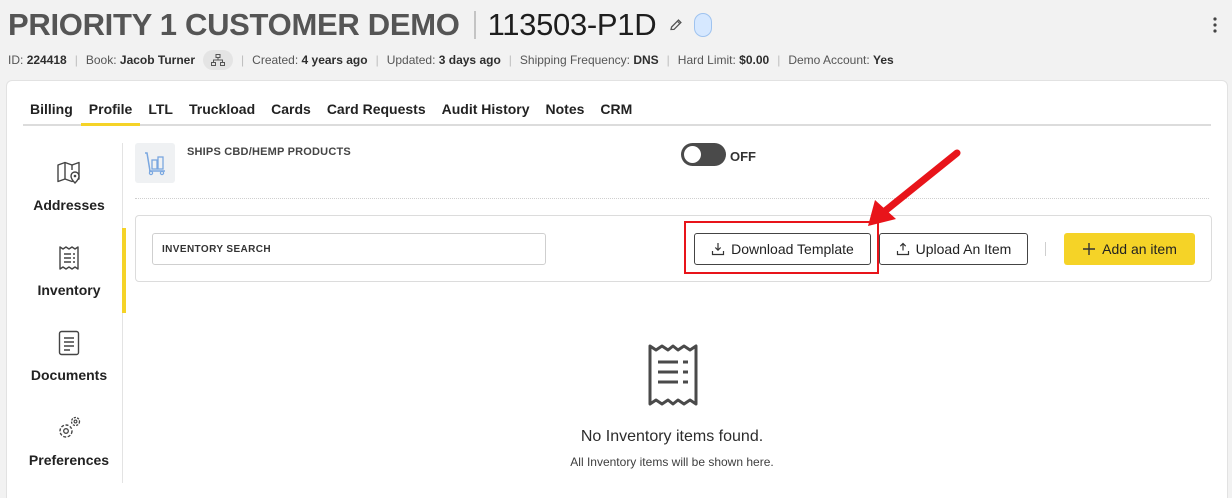 Image resolution: width=1232 pixels, height=498 pixels. Describe the element at coordinates (349, 249) in the screenshot. I see `inventory-search-input` at that location.